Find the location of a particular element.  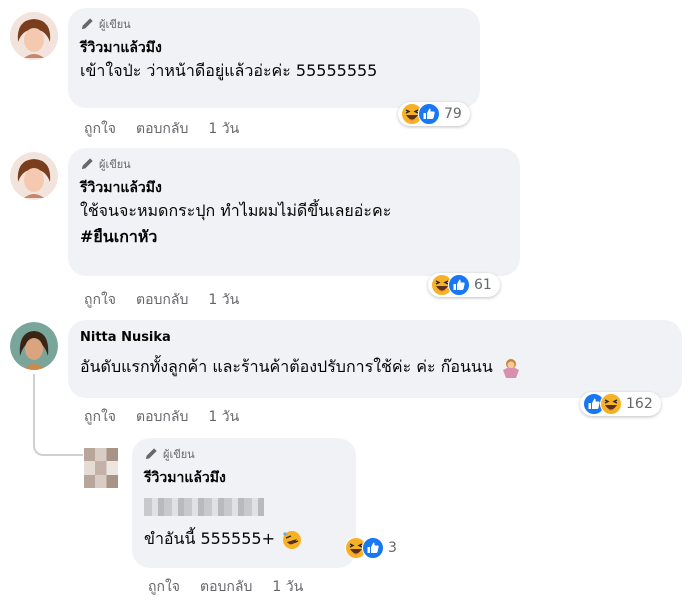

redacted-mention is located at coordinates (204, 507).